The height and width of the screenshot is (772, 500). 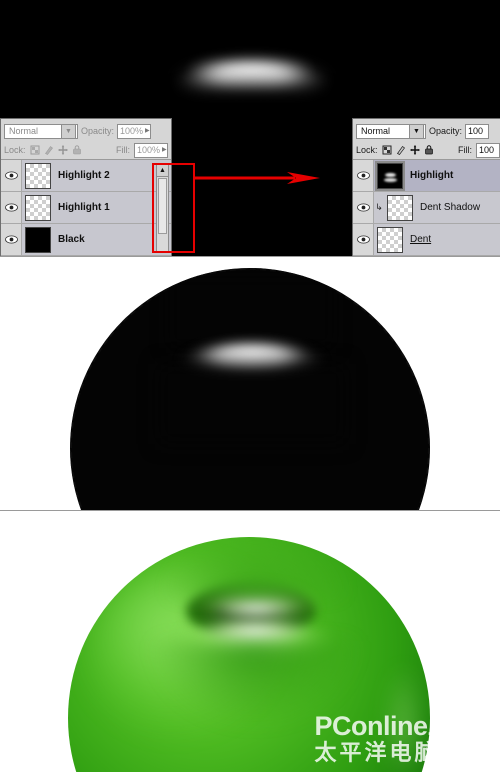 I want to click on layer-name: Highlight 2, so click(x=84, y=175).